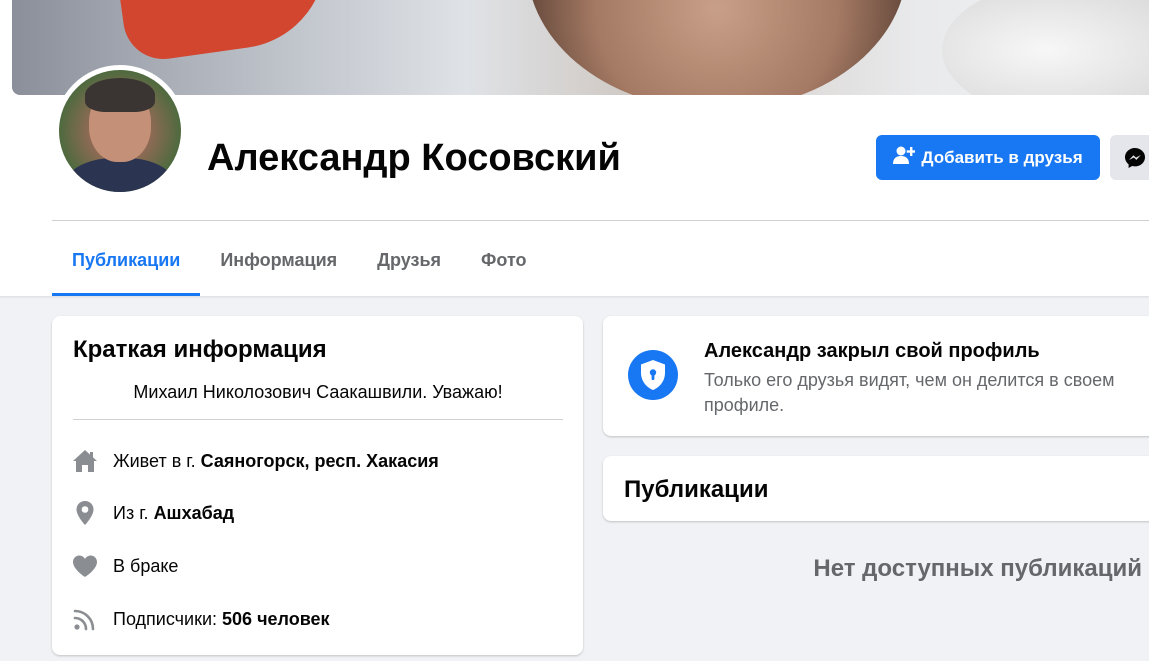  What do you see at coordinates (320, 461) in the screenshot?
I see `info-lives-in-value: Саяногорск, респ. Хакасия` at bounding box center [320, 461].